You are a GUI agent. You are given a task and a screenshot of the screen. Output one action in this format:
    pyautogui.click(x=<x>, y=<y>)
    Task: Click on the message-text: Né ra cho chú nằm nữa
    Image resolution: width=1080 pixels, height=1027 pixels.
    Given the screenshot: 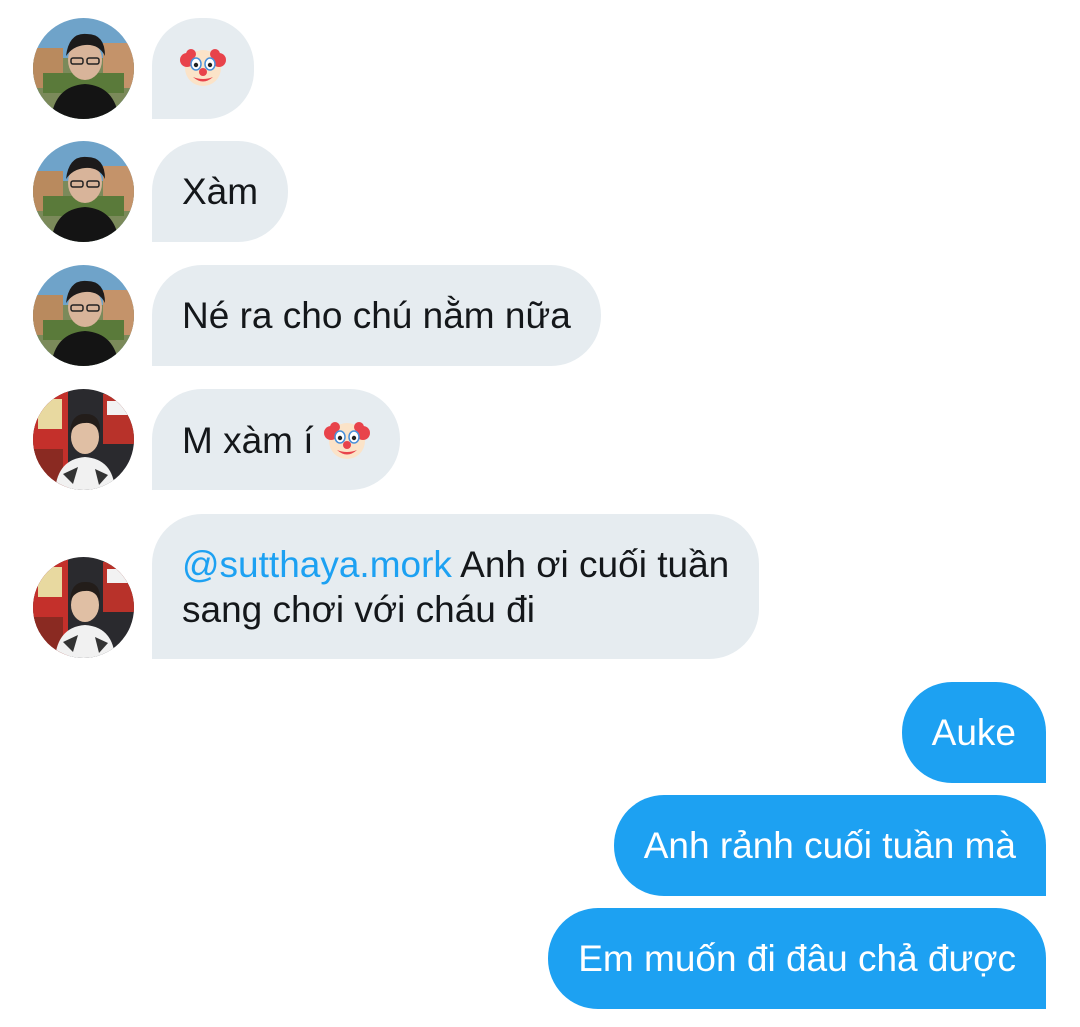 What is the action you would take?
    pyautogui.click(x=376, y=315)
    